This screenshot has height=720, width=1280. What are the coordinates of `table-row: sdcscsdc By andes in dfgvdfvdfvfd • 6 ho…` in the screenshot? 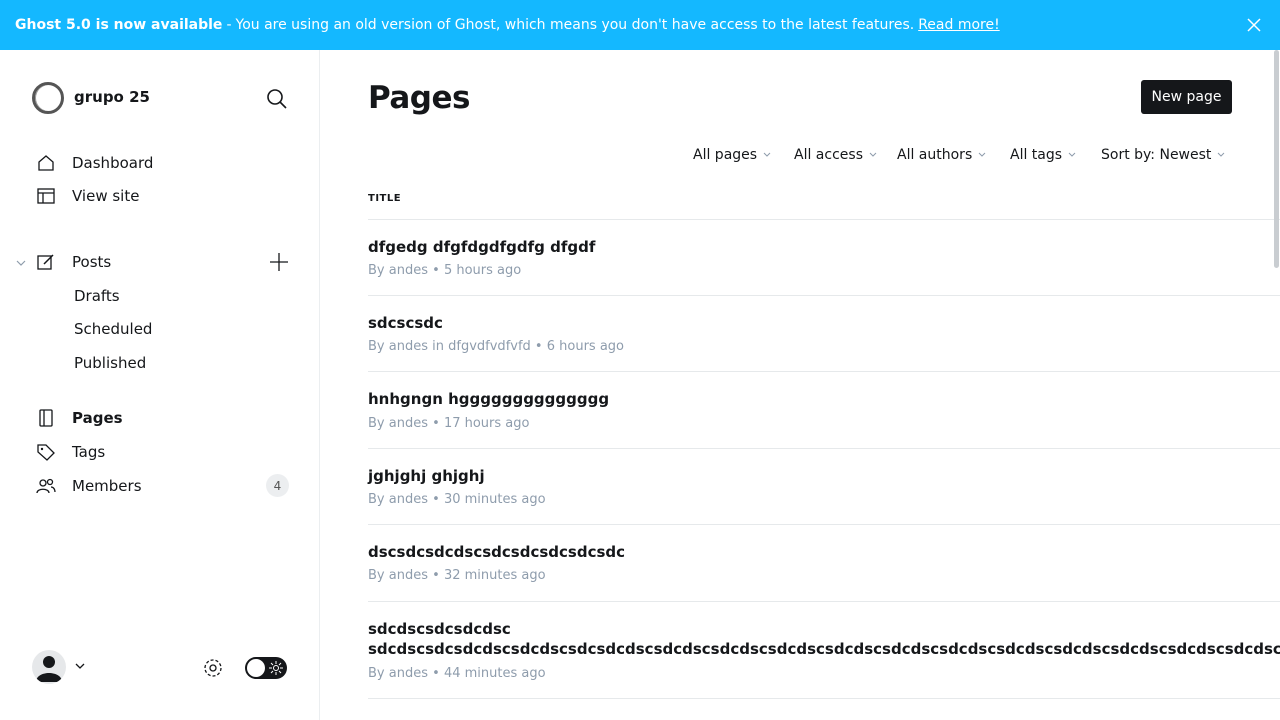 It's located at (824, 334).